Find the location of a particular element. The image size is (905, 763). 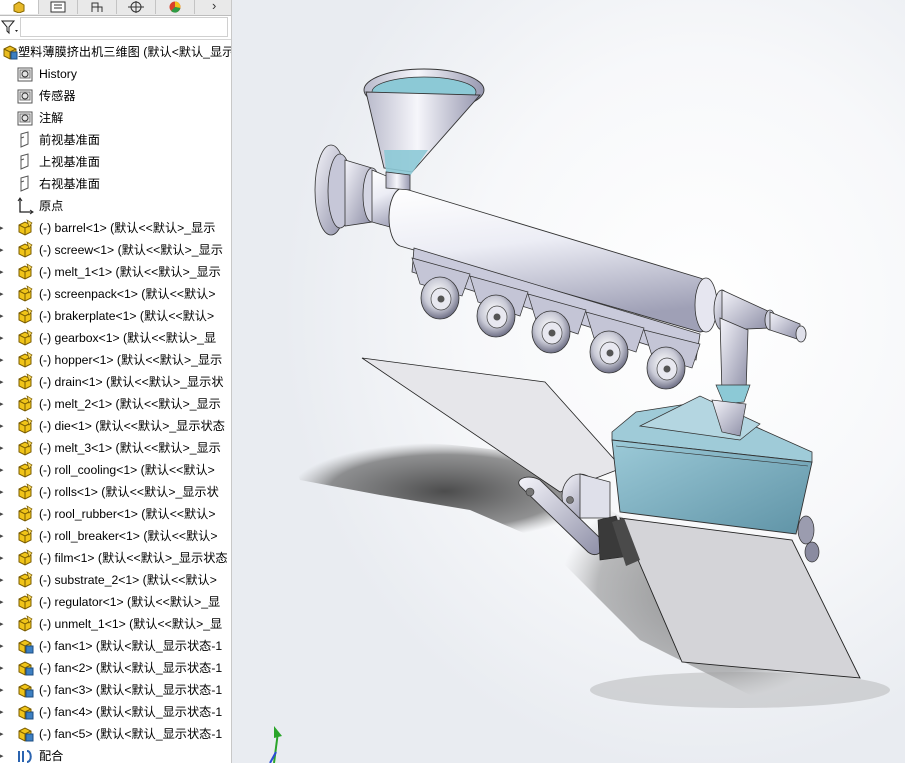

tree-item: ▸ (-) hopper<1> (默认<<默认>_显示 is located at coordinates (115, 360).